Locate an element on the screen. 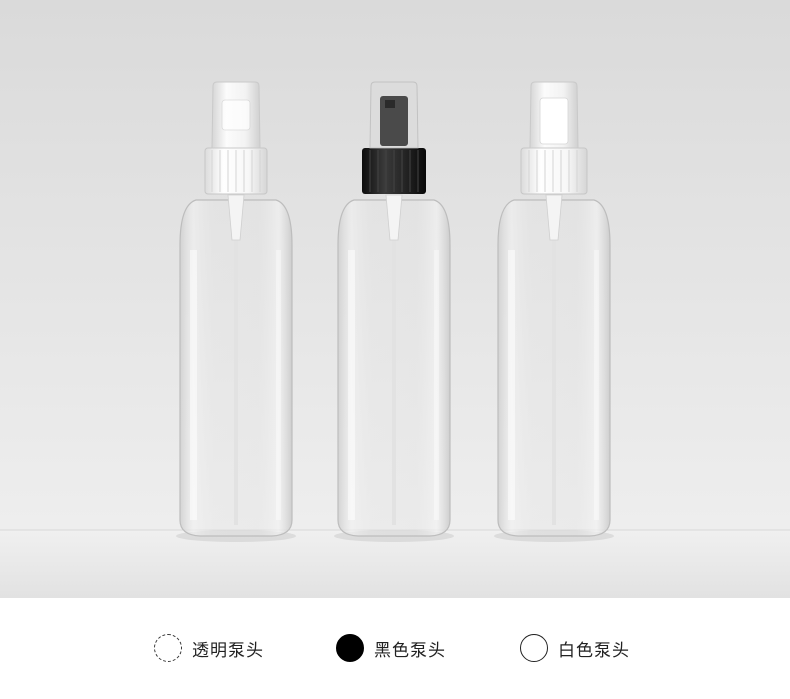 This screenshot has height=699, width=790. legend-item-white: 白色泵头 is located at coordinates (575, 648).